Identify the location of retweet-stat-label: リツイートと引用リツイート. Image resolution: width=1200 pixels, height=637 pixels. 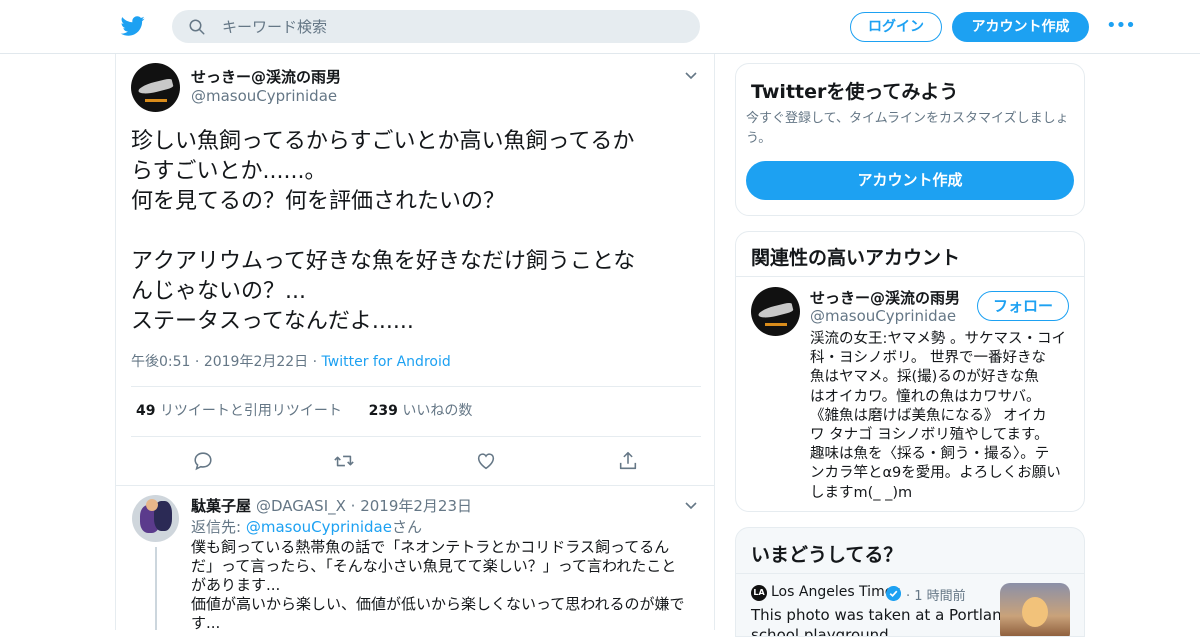
(250, 411).